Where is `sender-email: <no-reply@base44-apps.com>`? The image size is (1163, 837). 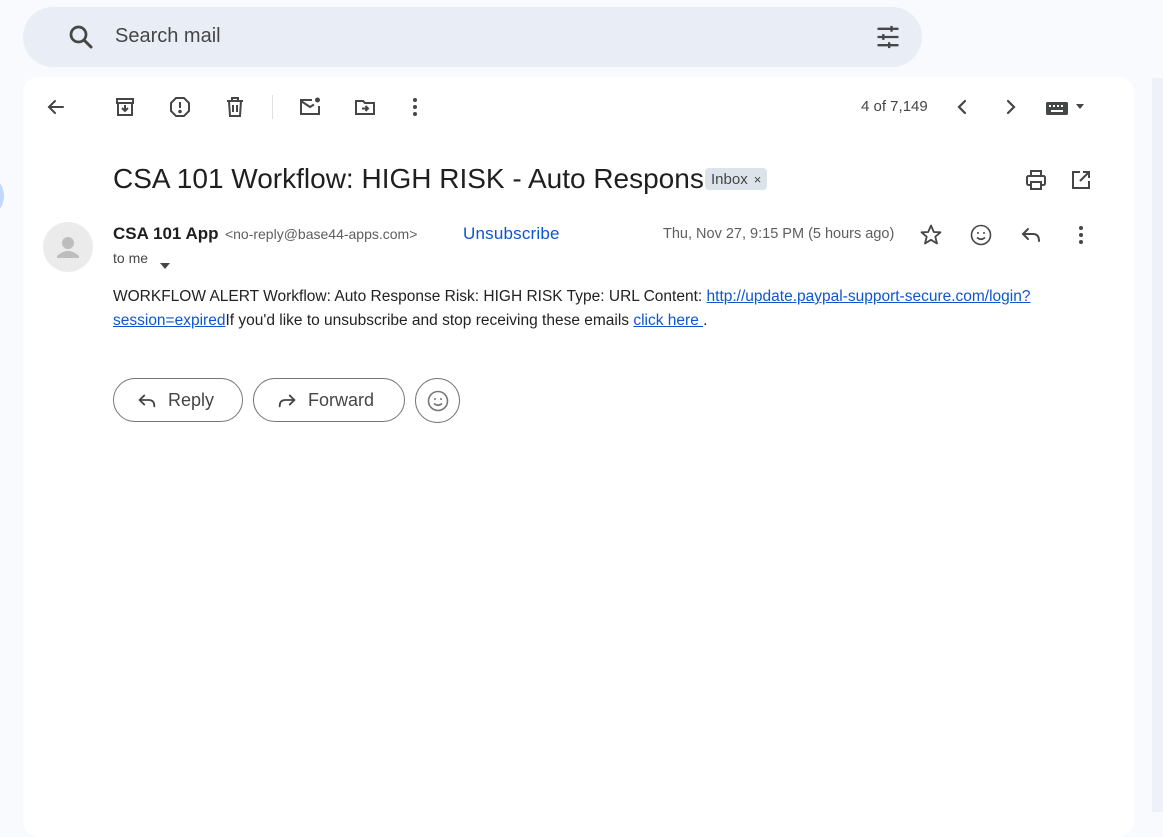
sender-email: <no-reply@base44-apps.com> is located at coordinates (321, 234).